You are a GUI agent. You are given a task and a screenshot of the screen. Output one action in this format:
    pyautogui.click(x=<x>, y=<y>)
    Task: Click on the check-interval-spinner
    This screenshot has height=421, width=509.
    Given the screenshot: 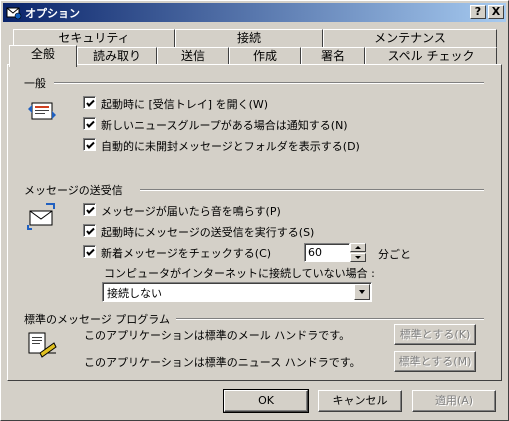 What is the action you would take?
    pyautogui.click(x=358, y=252)
    